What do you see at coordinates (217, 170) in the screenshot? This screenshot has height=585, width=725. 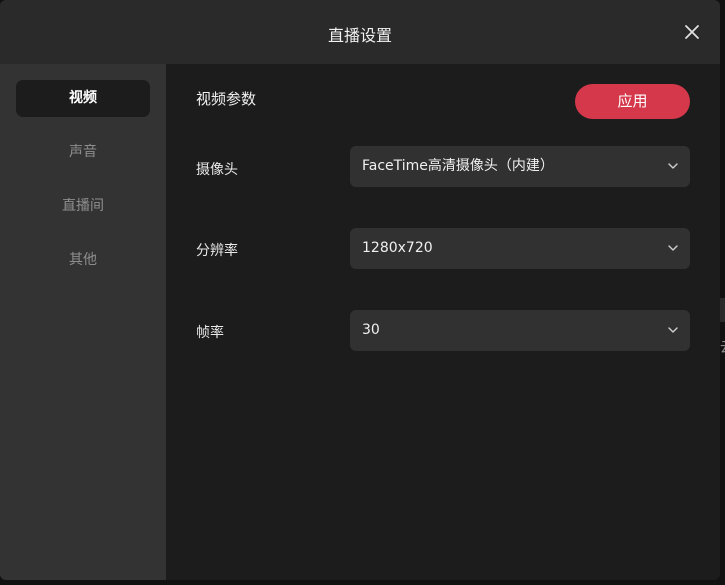 I see `camera-label: 摄像头` at bounding box center [217, 170].